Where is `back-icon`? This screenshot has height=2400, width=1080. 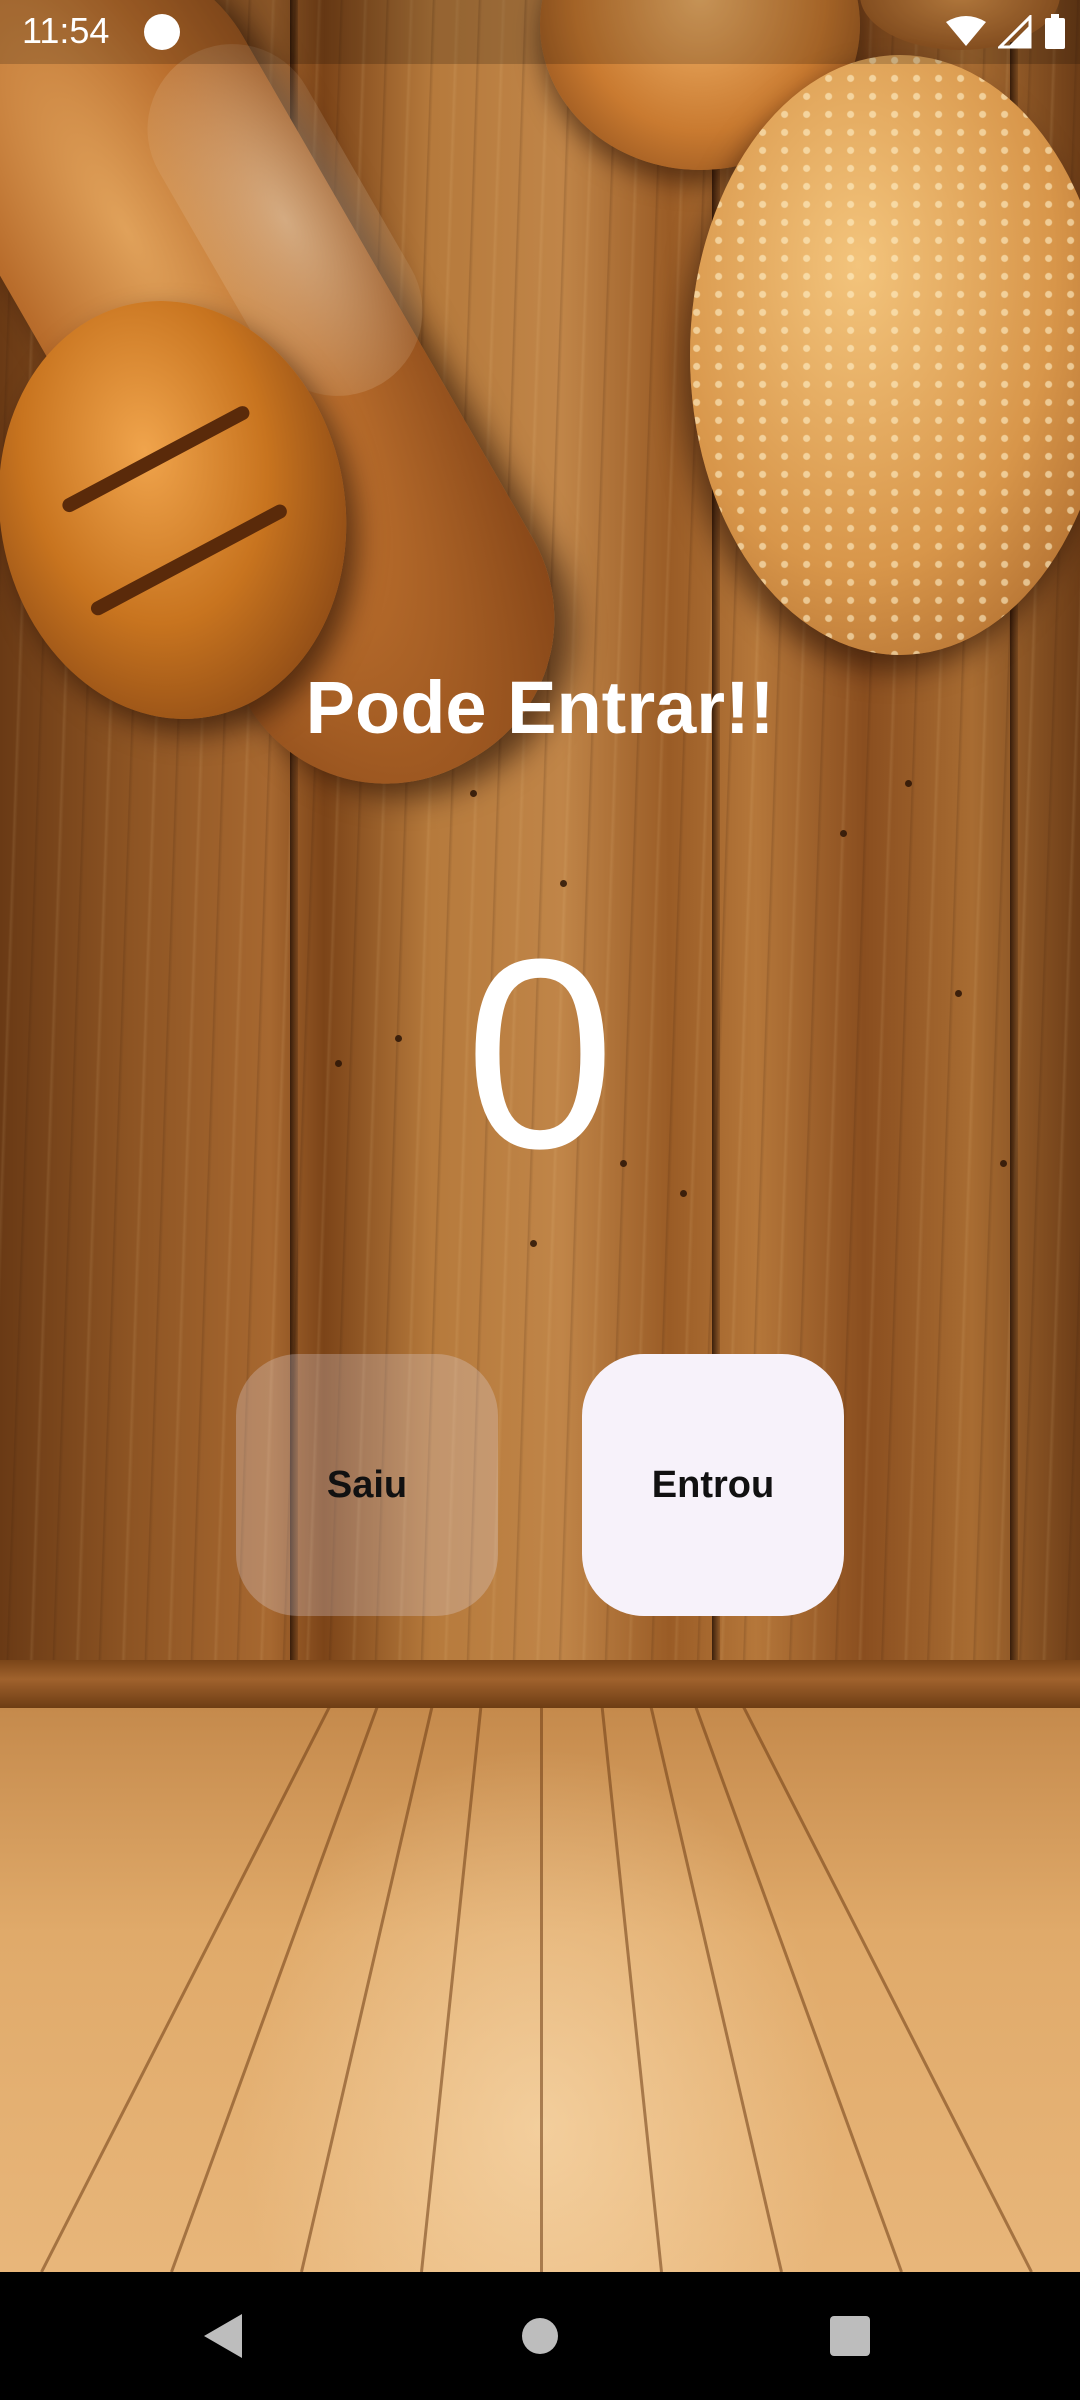
back-icon is located at coordinates (223, 2336).